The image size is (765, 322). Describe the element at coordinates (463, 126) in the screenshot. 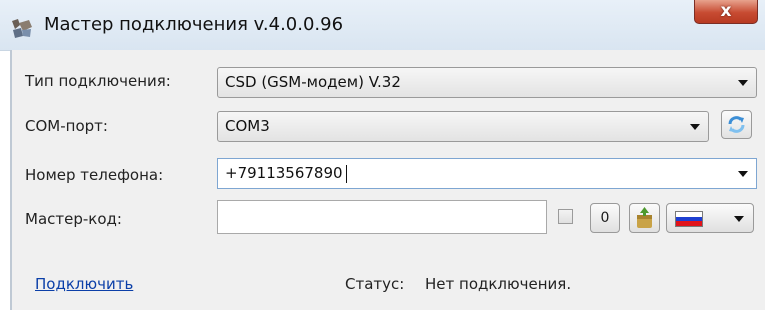

I see `com-port-select: COM3` at that location.